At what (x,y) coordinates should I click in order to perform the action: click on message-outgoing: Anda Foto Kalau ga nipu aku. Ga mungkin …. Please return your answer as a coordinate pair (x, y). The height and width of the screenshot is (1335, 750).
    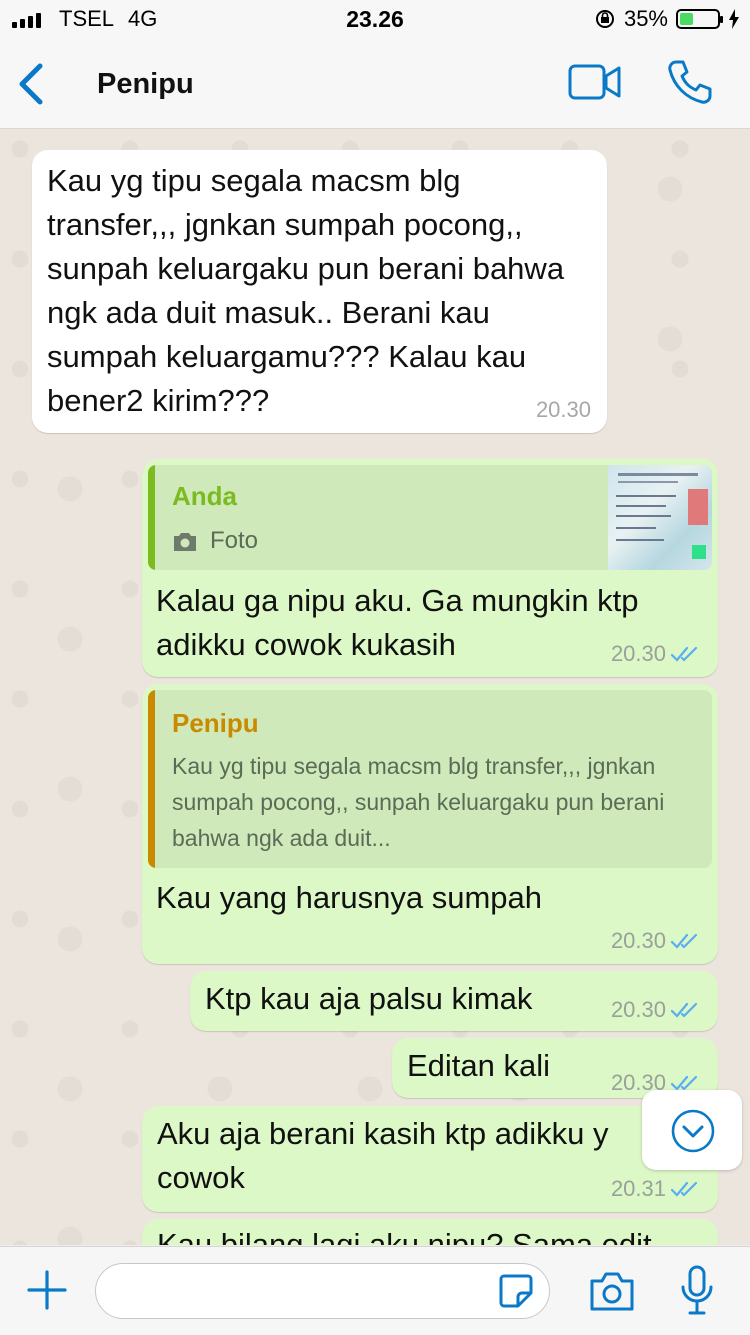
    Looking at the image, I should click on (430, 568).